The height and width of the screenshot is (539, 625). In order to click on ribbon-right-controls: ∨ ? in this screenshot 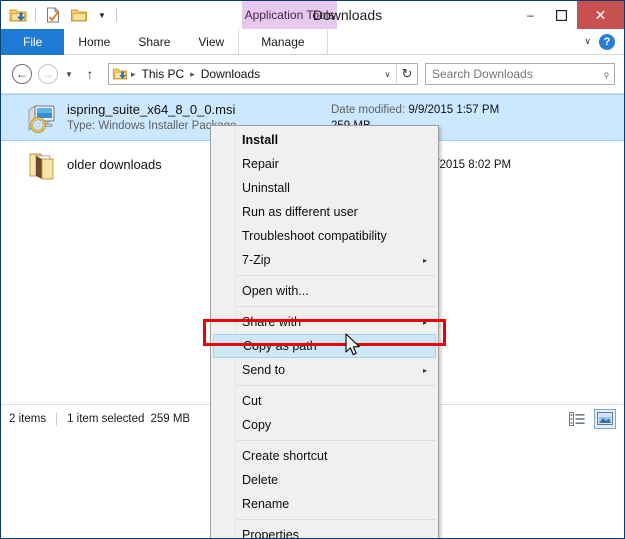, I will do `click(604, 41)`.